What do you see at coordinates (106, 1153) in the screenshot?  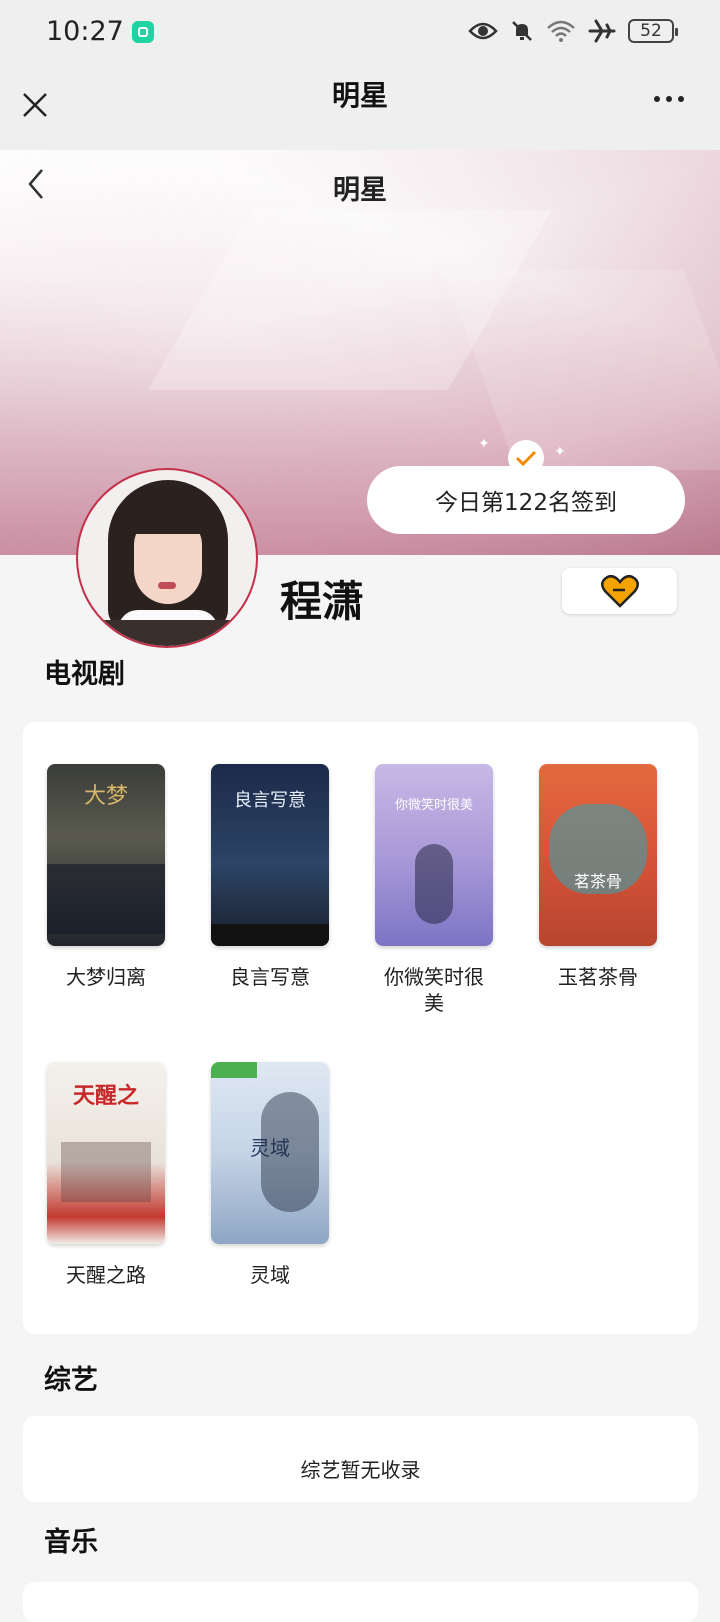 I see `poster-image: 天醒之` at bounding box center [106, 1153].